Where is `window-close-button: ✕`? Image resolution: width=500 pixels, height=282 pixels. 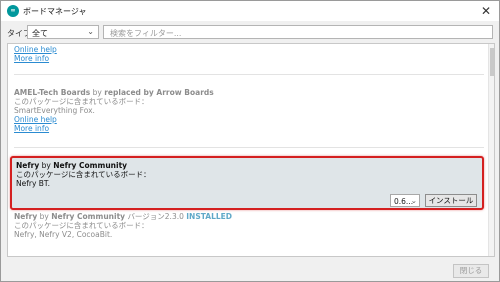 window-close-button: ✕ is located at coordinates (486, 11).